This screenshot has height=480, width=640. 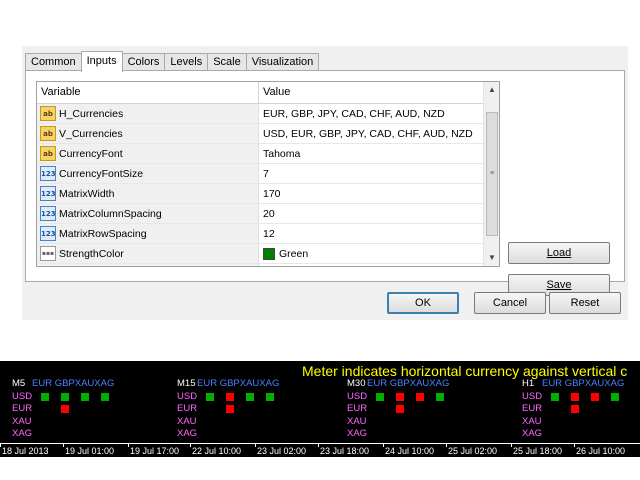 I want to click on value-text: EUR, GBP, JPY, CAD, CHF, AUD, NZD, so click(x=354, y=113).